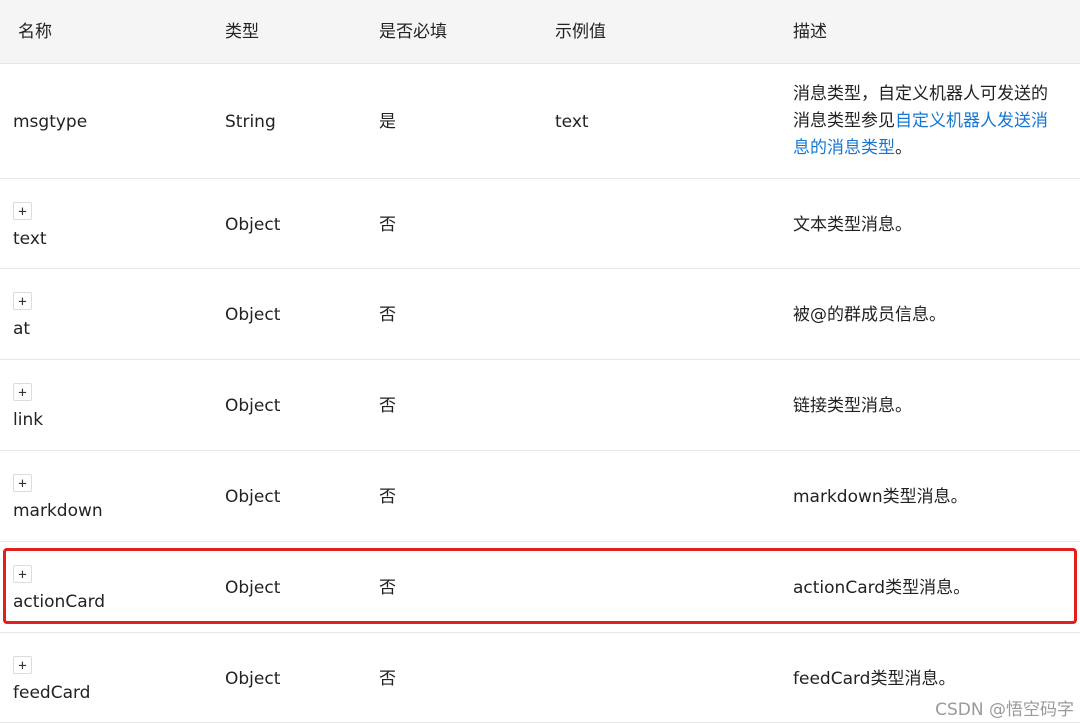  Describe the element at coordinates (852, 225) in the screenshot. I see `param-description: 文本类型消息。` at that location.